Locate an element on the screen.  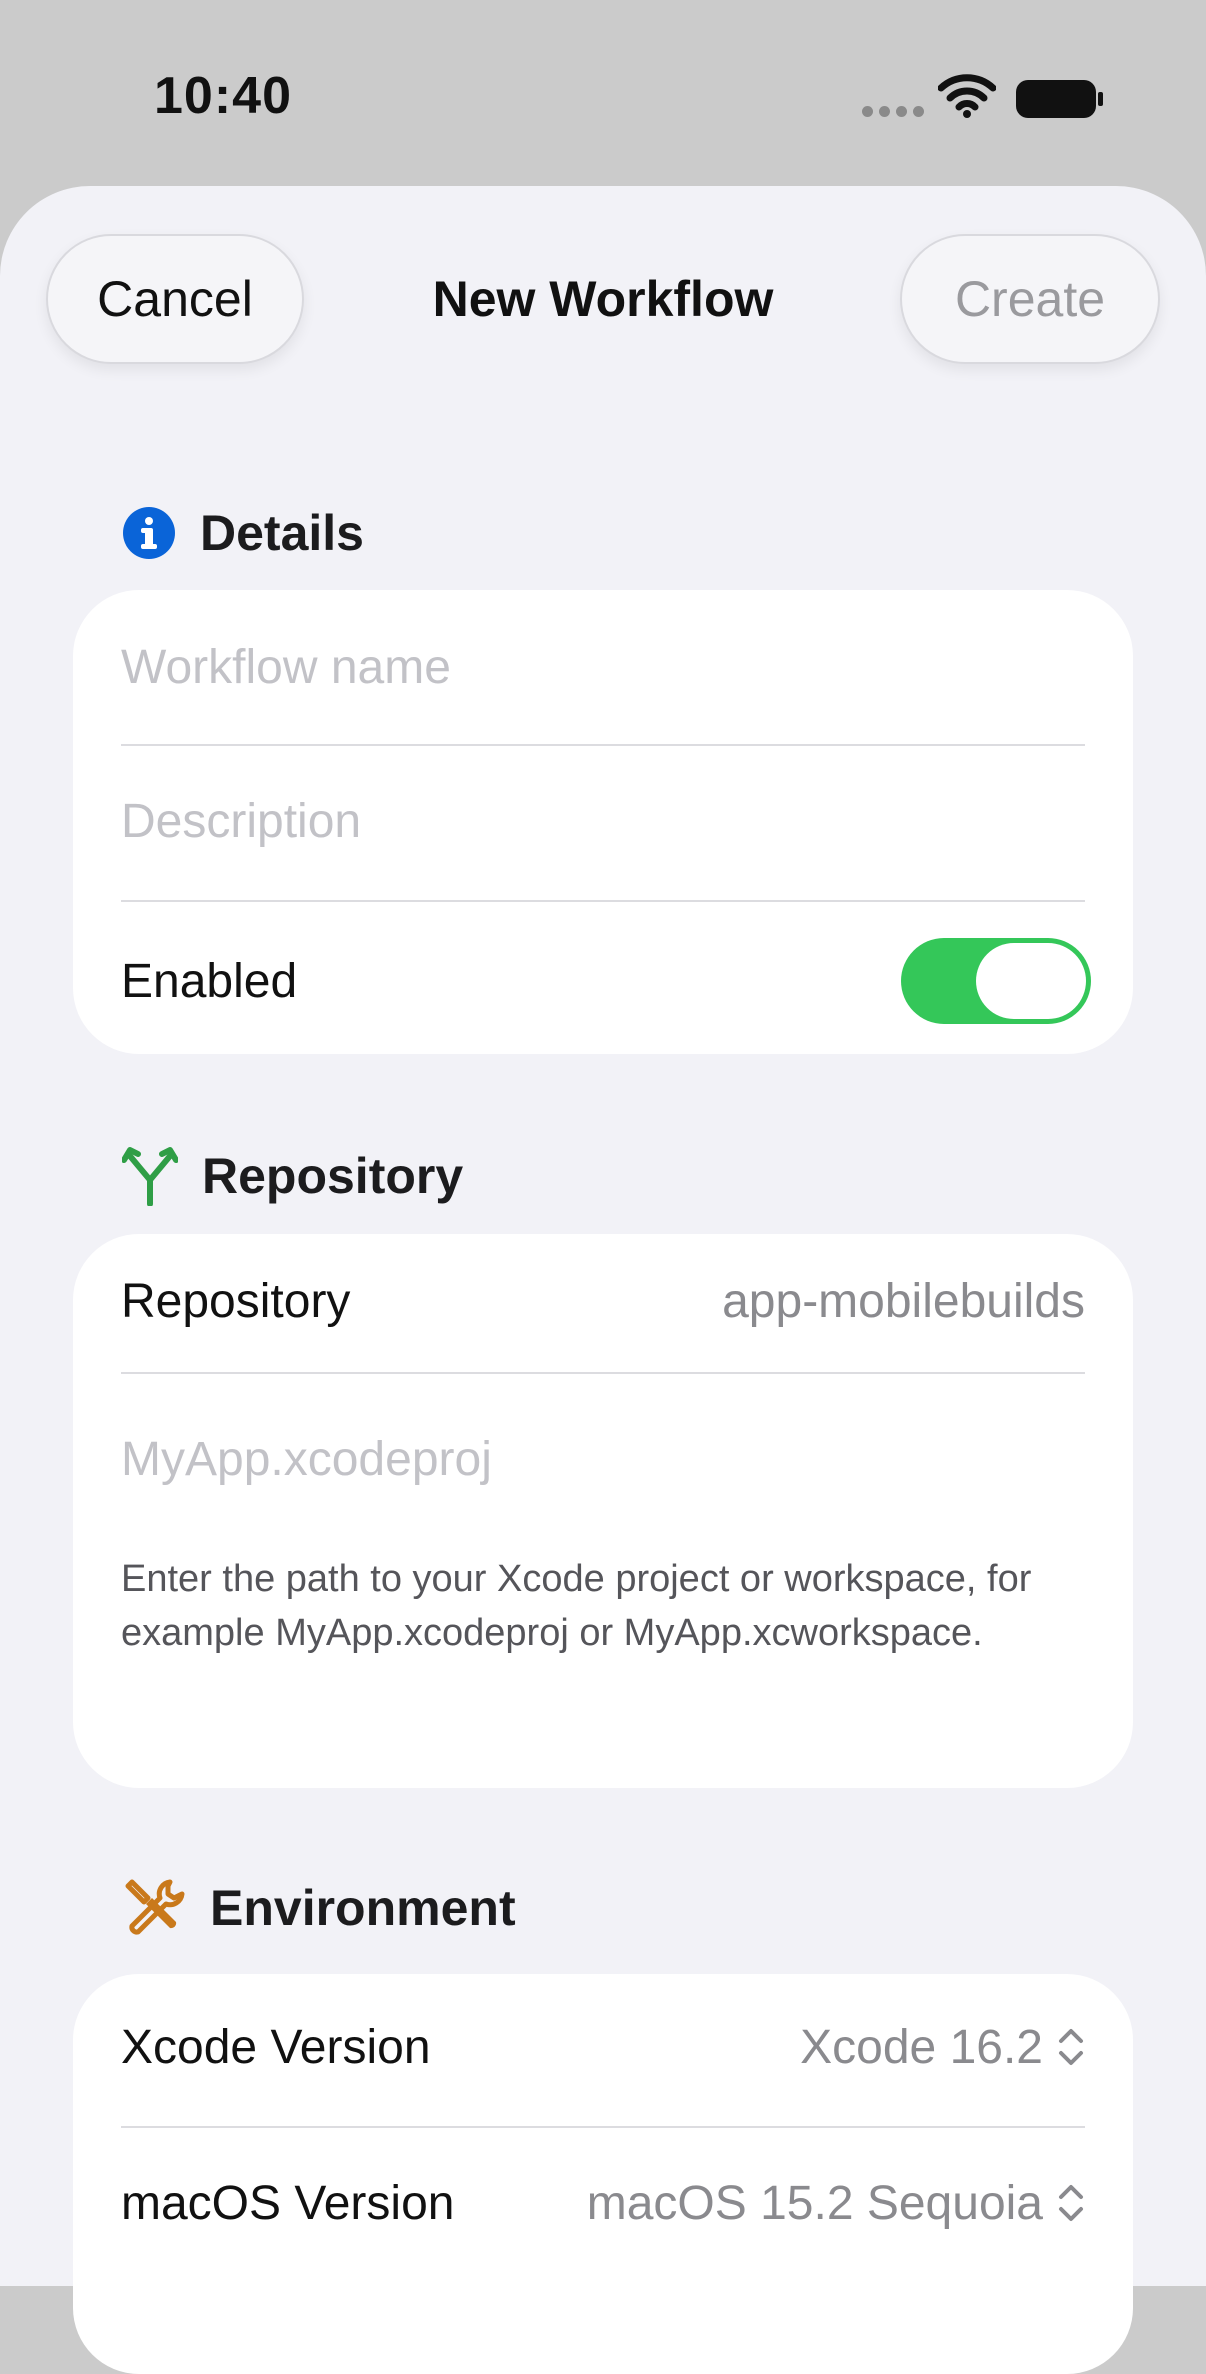
project-path-field: MyApp.xcodeproj is located at coordinates (603, 1459).